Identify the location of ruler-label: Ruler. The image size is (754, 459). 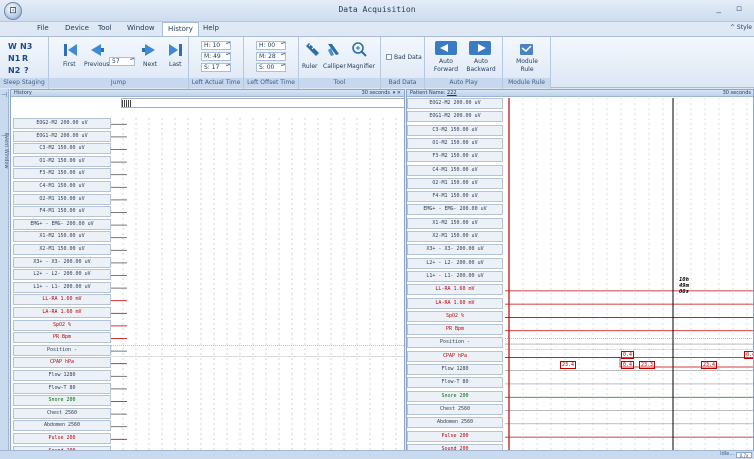
(310, 66).